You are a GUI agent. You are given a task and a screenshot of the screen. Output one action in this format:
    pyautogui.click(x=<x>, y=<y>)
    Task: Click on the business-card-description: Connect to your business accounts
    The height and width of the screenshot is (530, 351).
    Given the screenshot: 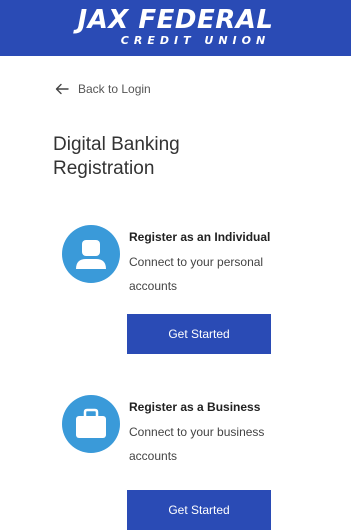 What is the action you would take?
    pyautogui.click(x=197, y=444)
    